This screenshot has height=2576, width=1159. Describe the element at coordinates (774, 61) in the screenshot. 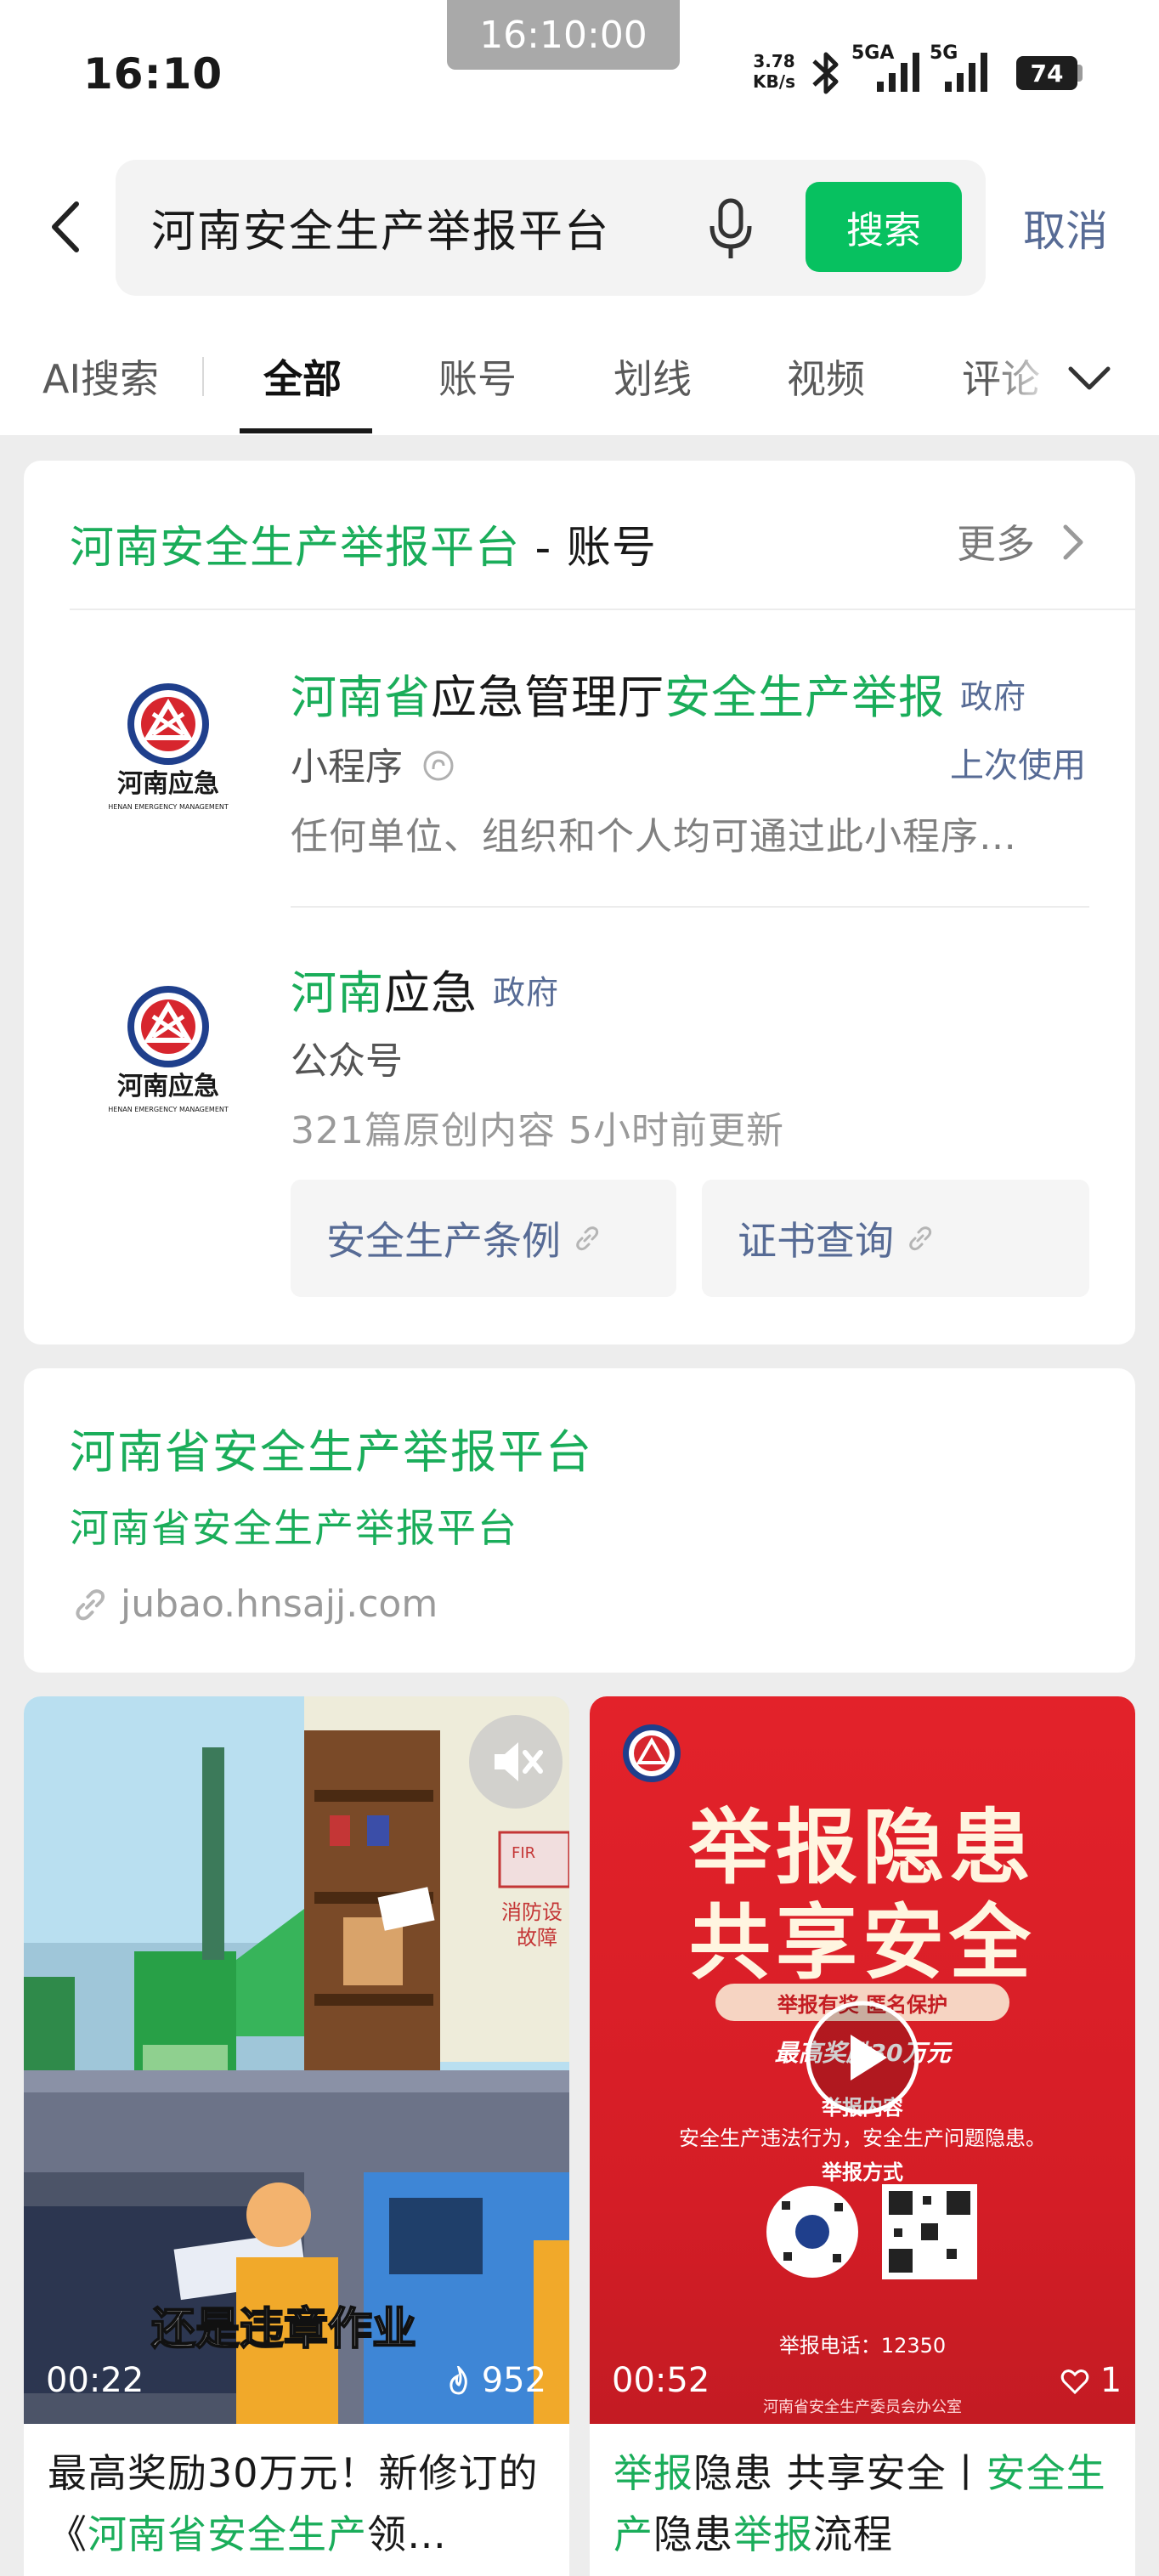

I see `net-speed-value: 3.78` at that location.